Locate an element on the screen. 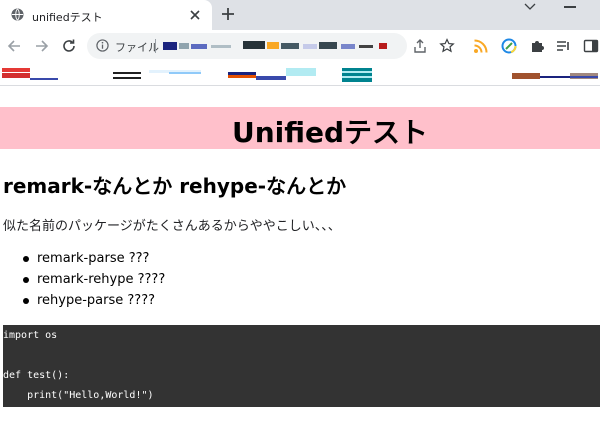 The image size is (600, 428). intro-paragraph: 似た名前のパッケージがたくさんあるからややこしい、、、 is located at coordinates (172, 226).